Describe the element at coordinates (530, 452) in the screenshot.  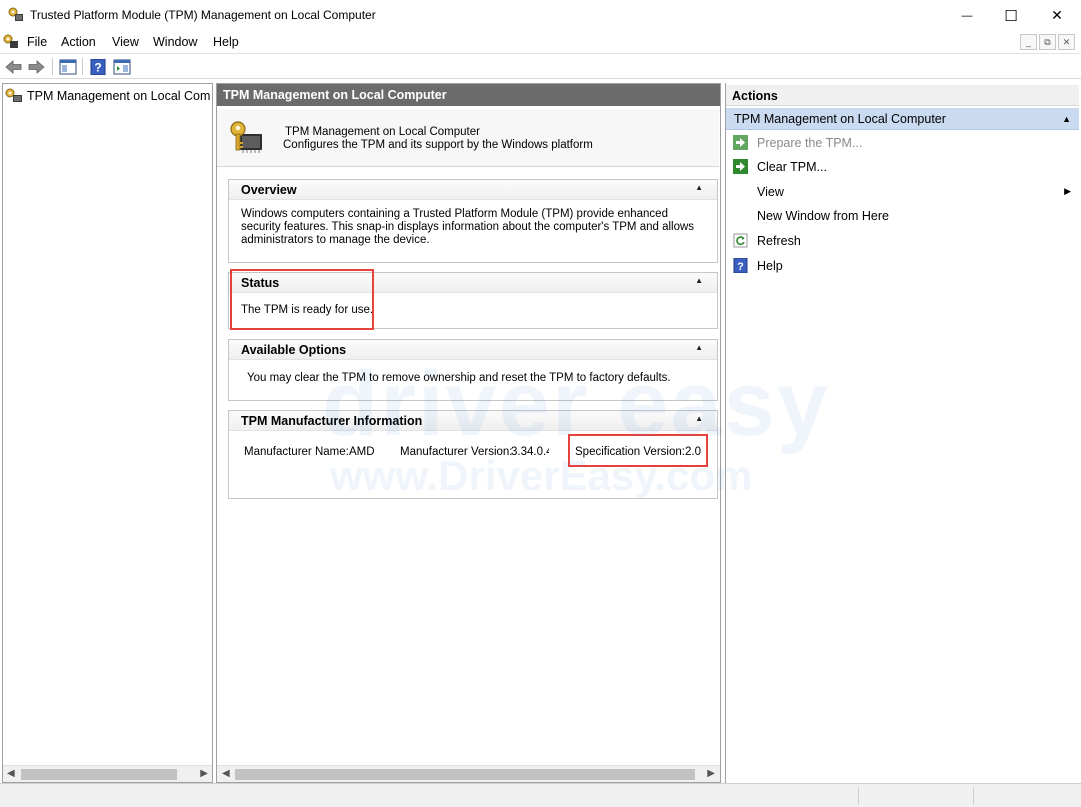
I see `manufacturer-version-value: 3.34.0.4` at that location.